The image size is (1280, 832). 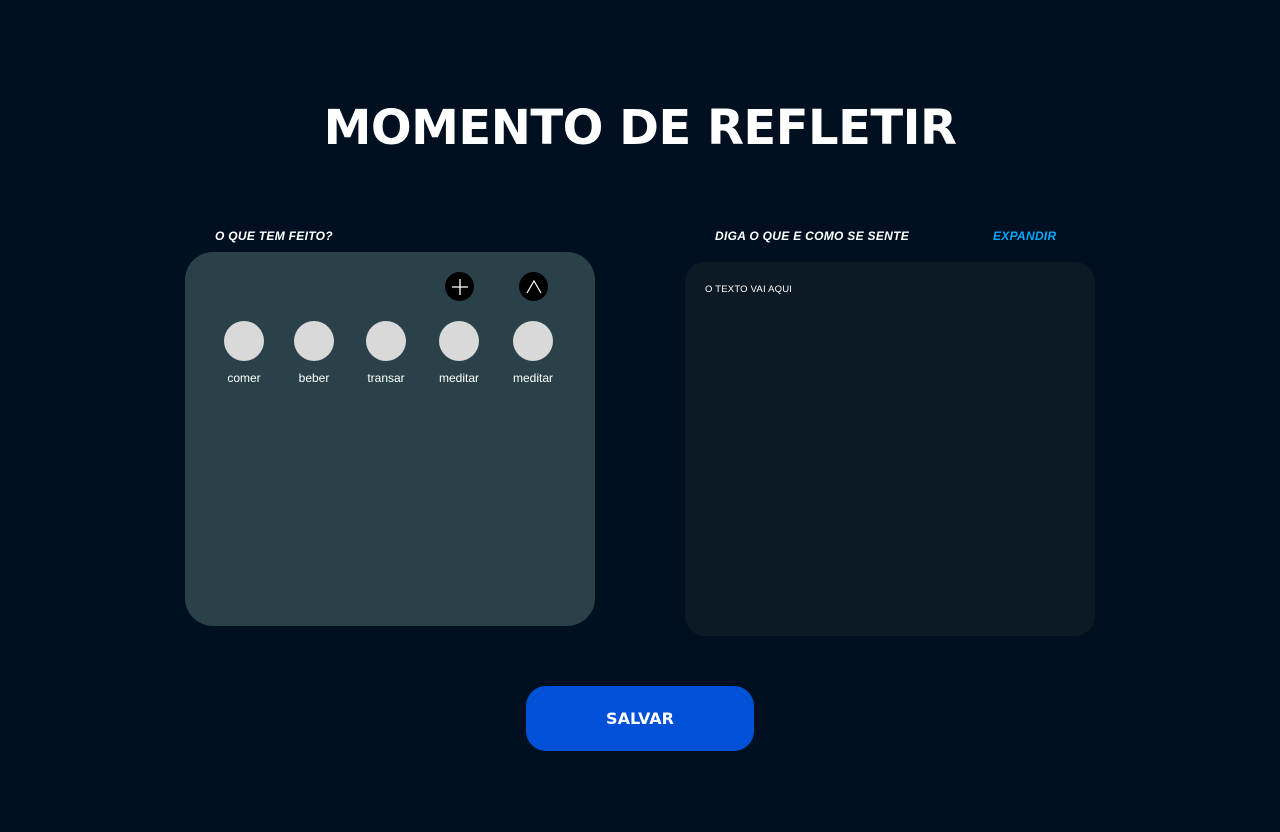 What do you see at coordinates (640, 718) in the screenshot?
I see `save-button: SALVAR` at bounding box center [640, 718].